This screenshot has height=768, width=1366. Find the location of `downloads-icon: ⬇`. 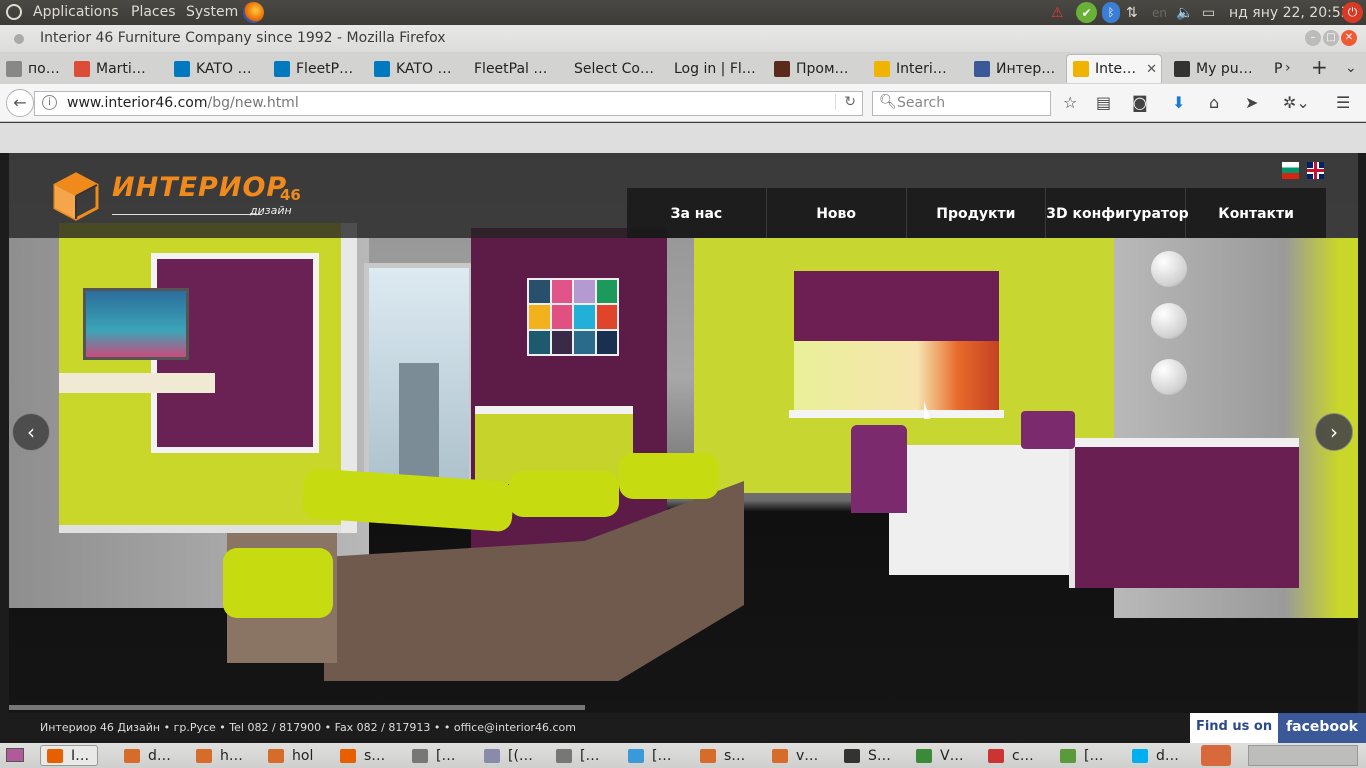

downloads-icon: ⬇ is located at coordinates (1178, 102).